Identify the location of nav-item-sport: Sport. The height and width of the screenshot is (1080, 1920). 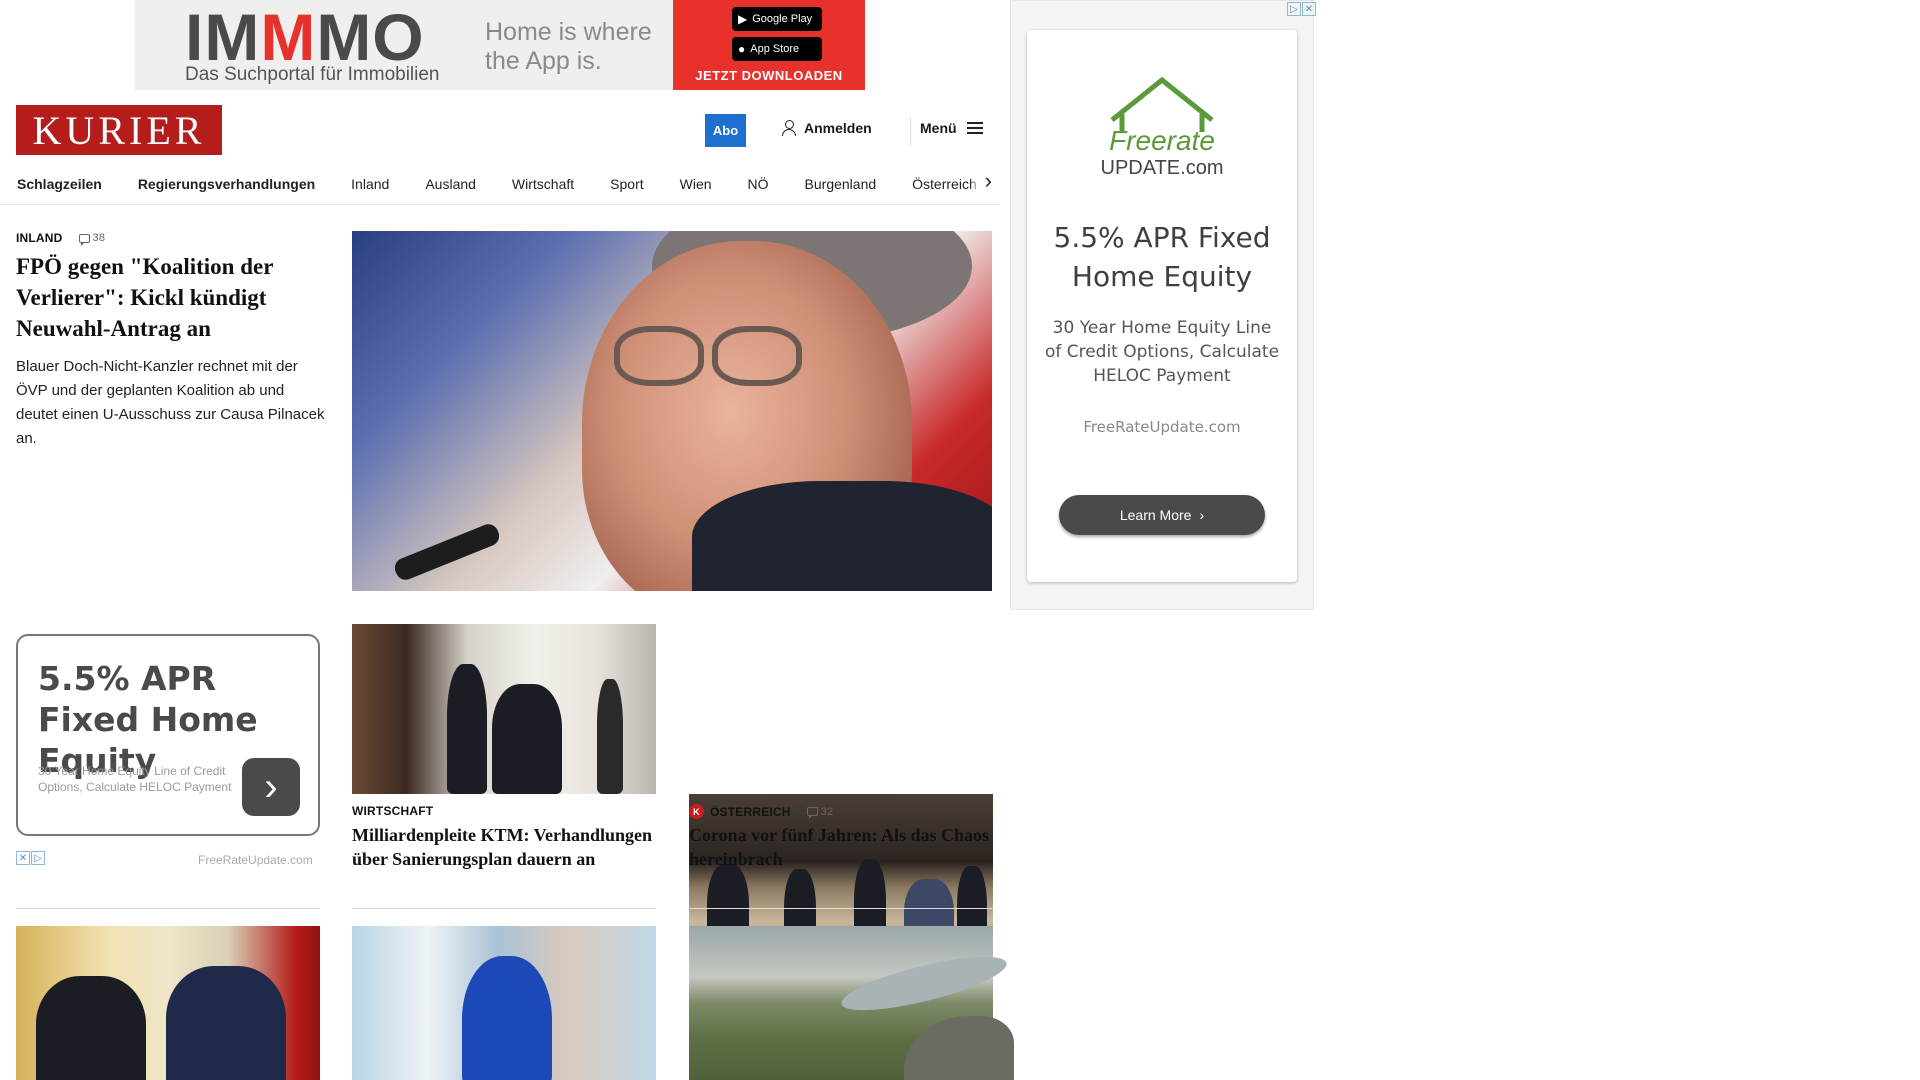
(626, 184).